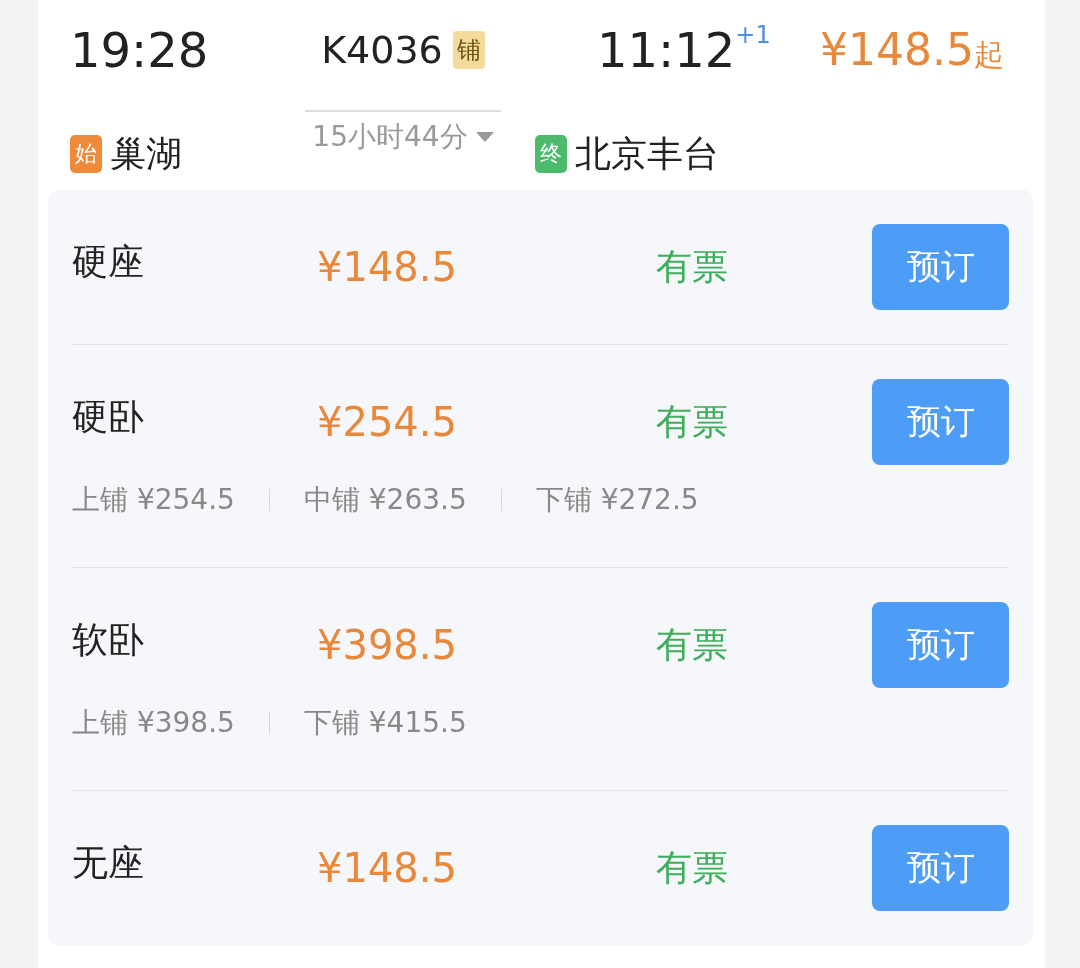  Describe the element at coordinates (146, 153) in the screenshot. I see `departure-station: 巢湖` at that location.